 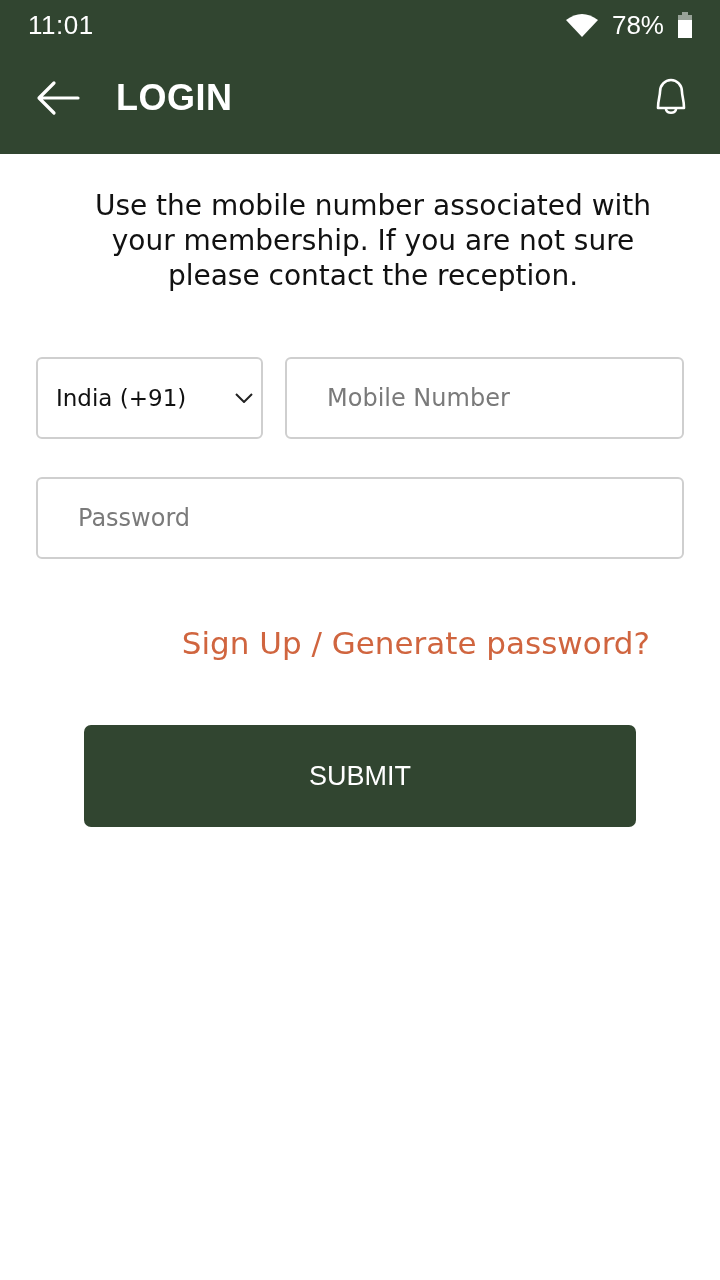 I want to click on sign-up-link: Sign Up / Generate password?, so click(x=415, y=643).